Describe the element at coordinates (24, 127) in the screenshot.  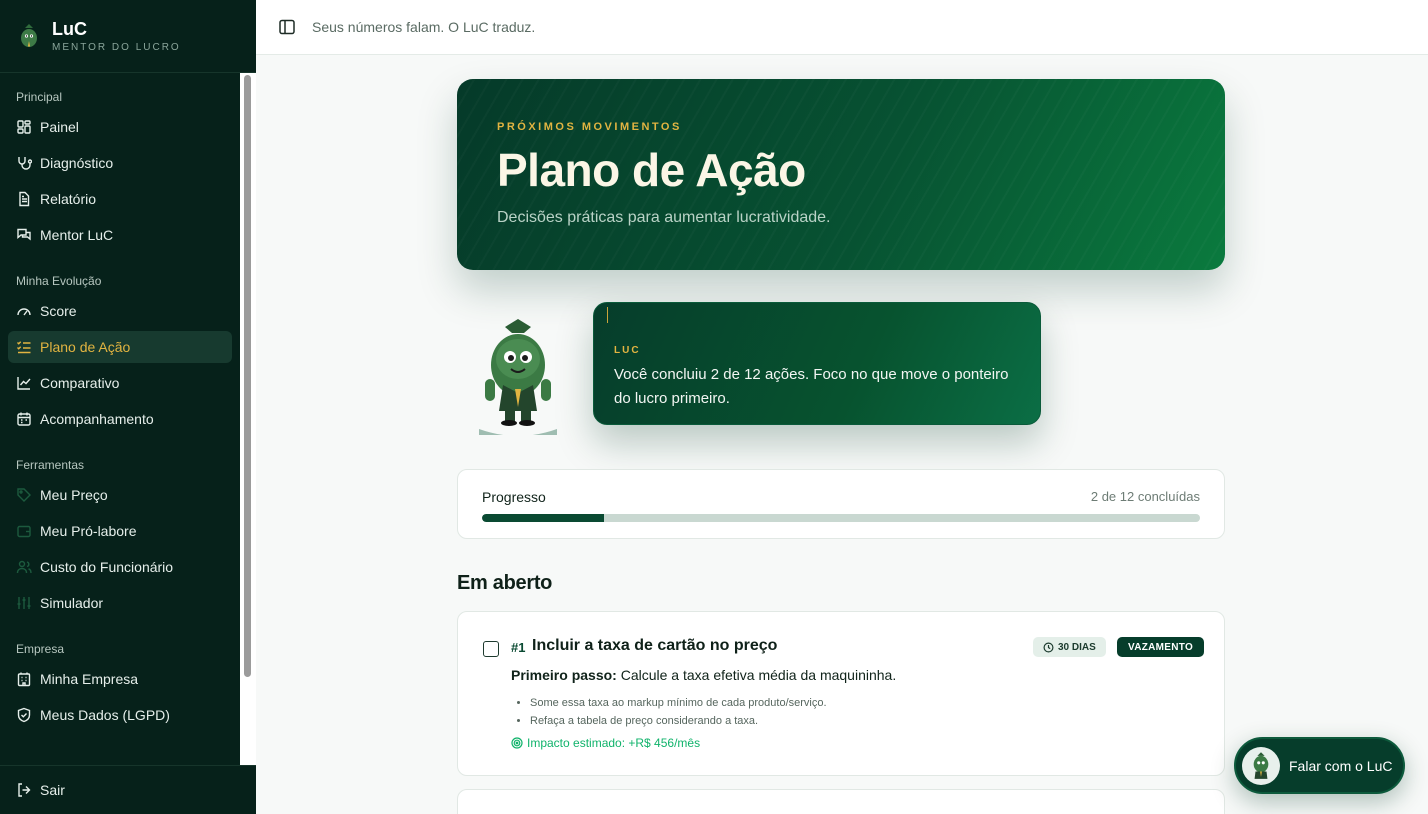
I see `grid-icon` at that location.